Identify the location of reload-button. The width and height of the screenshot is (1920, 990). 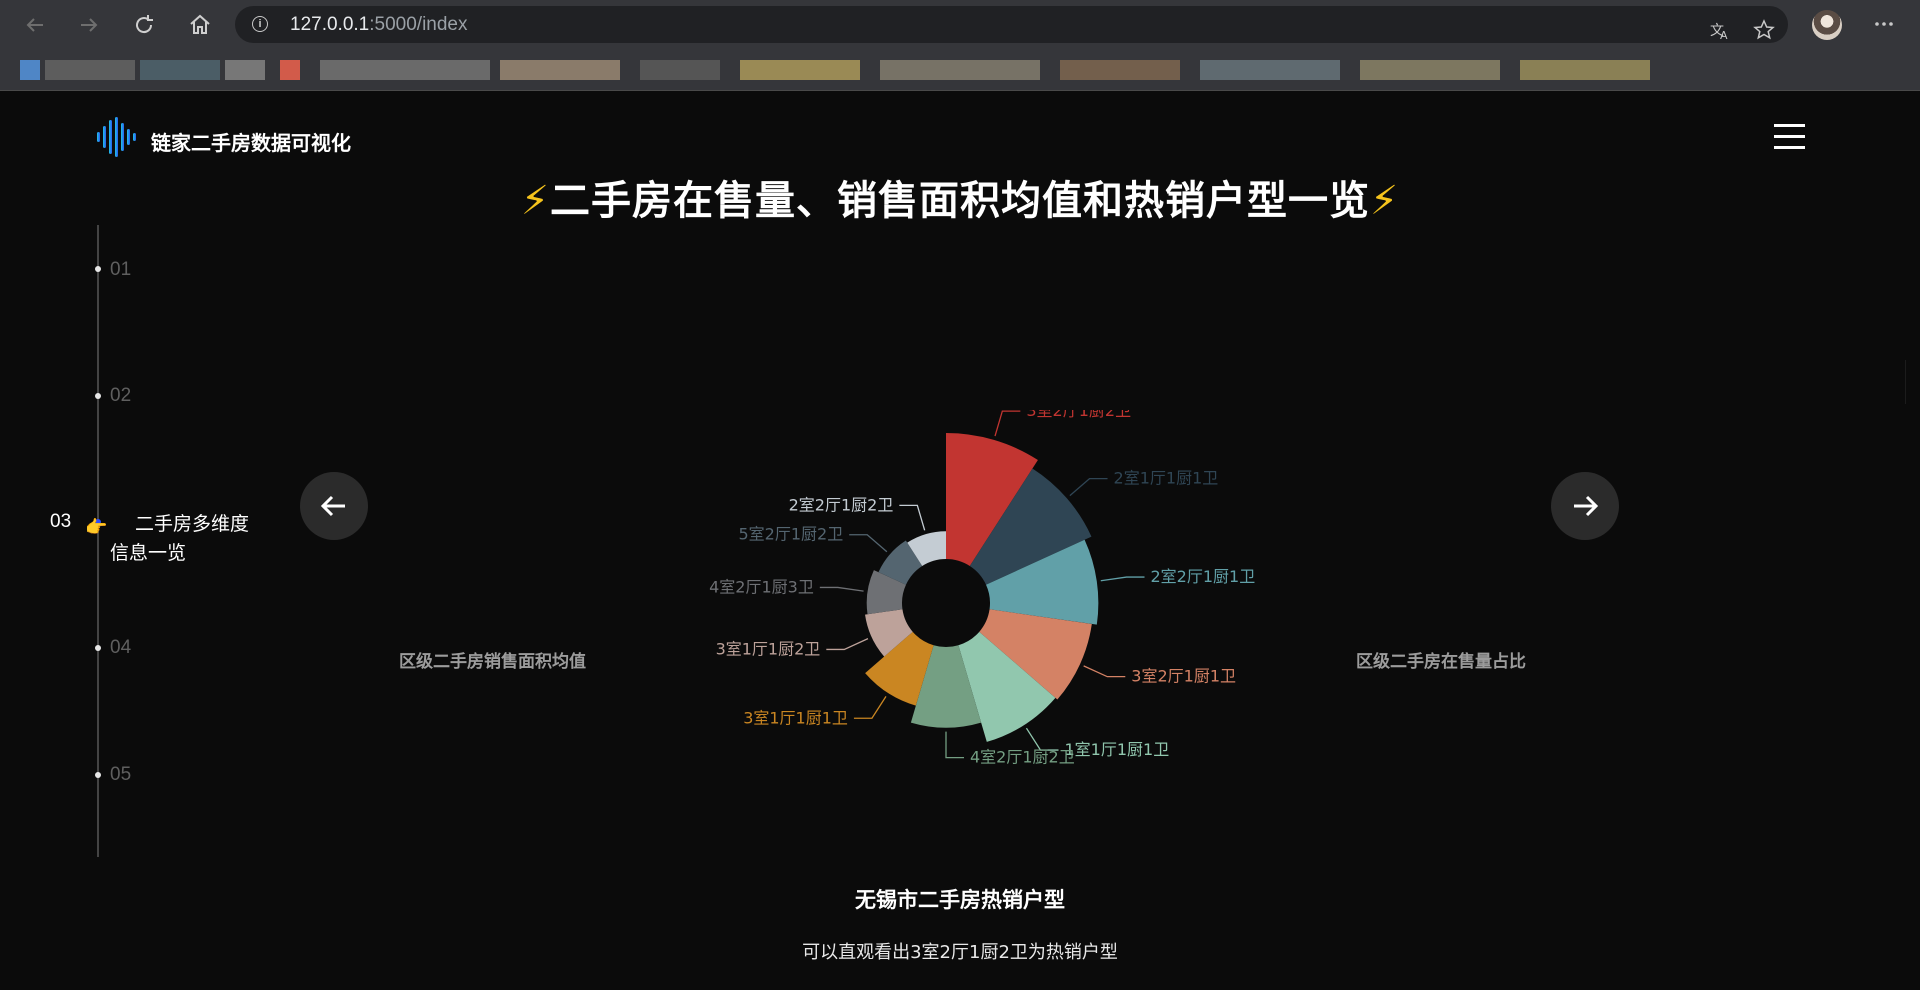
(144, 25).